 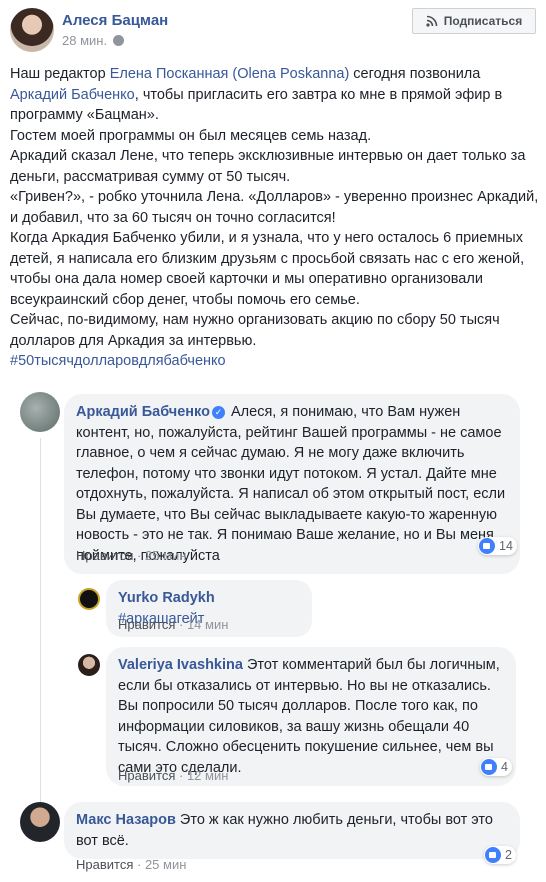 What do you see at coordinates (119, 40) in the screenshot?
I see `globe-icon` at bounding box center [119, 40].